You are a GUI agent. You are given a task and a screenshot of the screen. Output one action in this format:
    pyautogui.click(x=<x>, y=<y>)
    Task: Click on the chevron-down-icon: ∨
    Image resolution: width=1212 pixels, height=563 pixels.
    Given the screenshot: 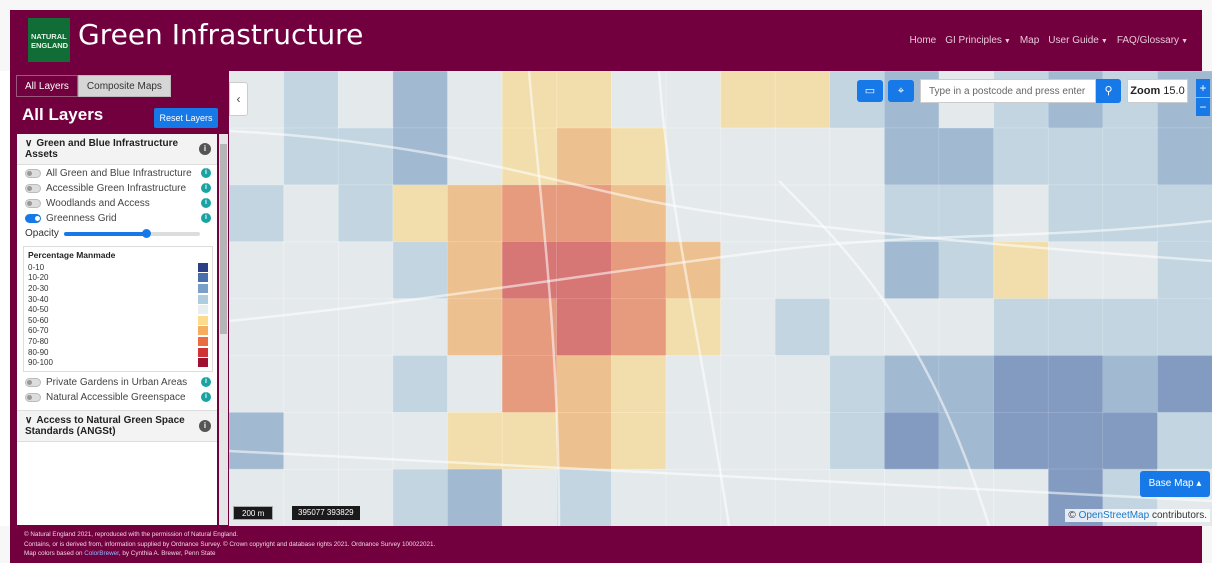 What is the action you would take?
    pyautogui.click(x=29, y=143)
    